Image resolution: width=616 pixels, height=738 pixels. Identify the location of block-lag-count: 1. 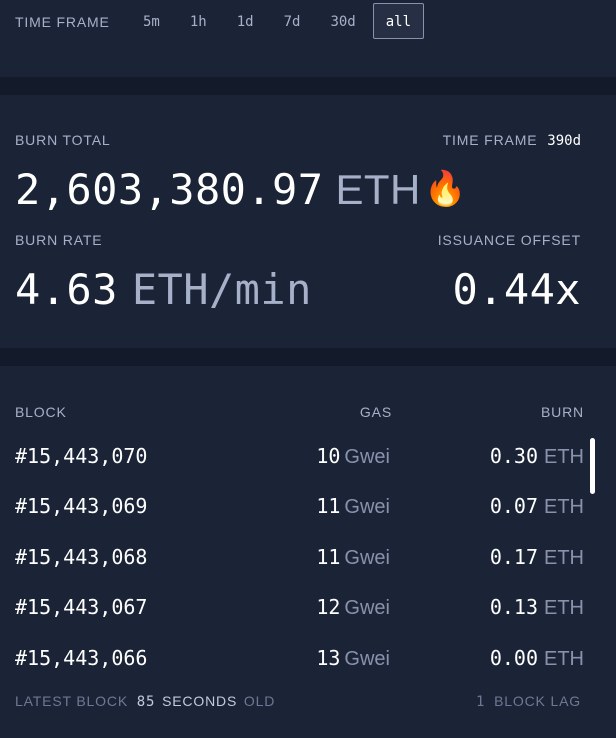
(481, 702).